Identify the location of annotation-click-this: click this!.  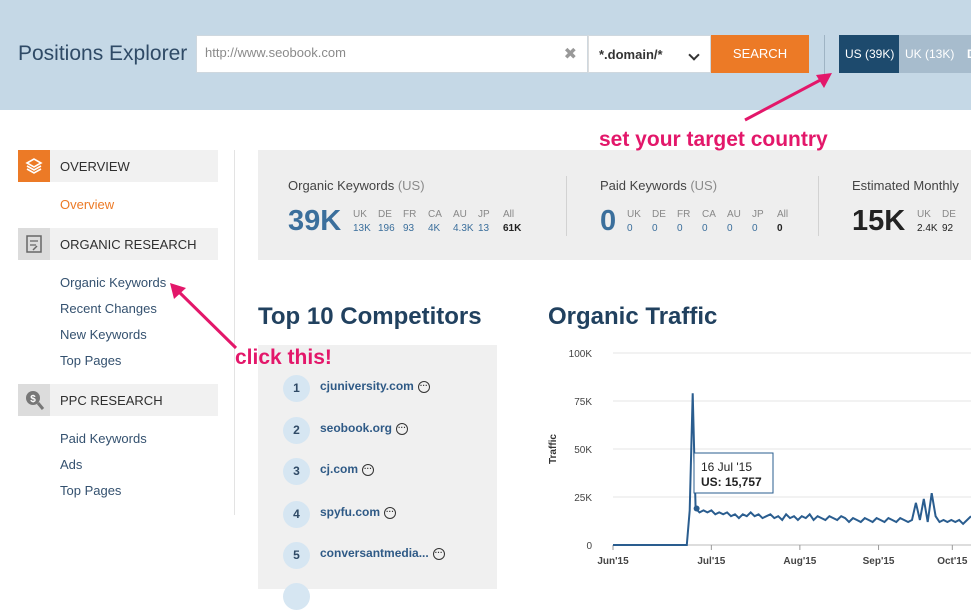
(283, 357).